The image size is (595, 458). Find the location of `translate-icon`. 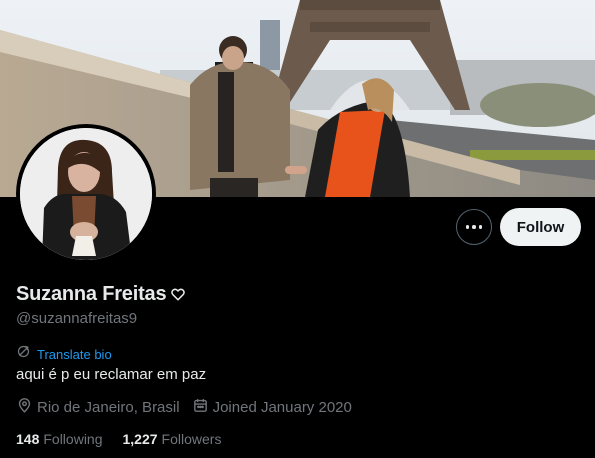

translate-icon is located at coordinates (23, 354).